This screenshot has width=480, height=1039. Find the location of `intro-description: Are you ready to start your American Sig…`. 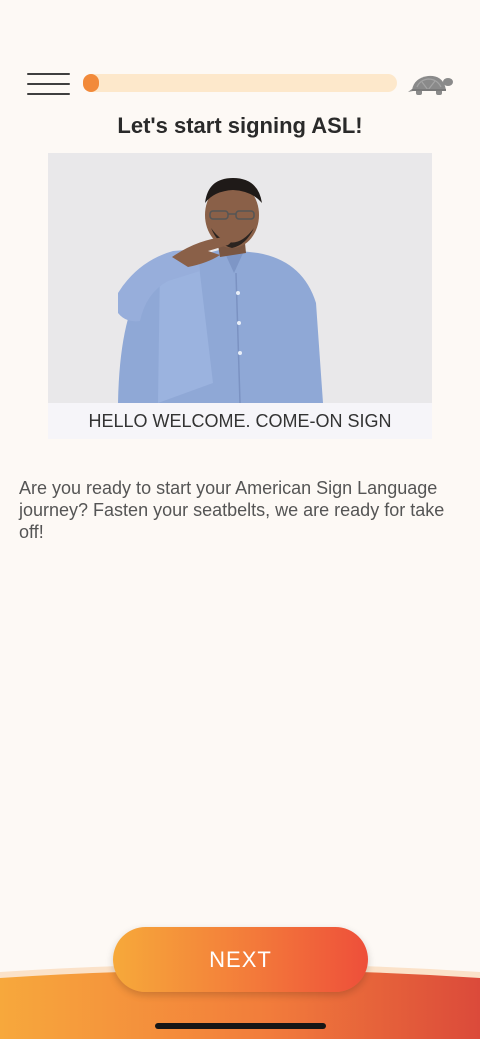

intro-description: Are you ready to start your American Sig… is located at coordinates (232, 510).